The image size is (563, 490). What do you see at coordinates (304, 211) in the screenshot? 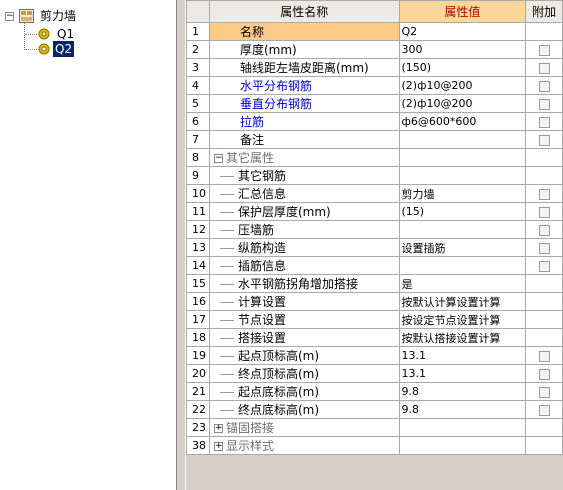
I see `property-name: 保护层厚度(mm)` at bounding box center [304, 211].